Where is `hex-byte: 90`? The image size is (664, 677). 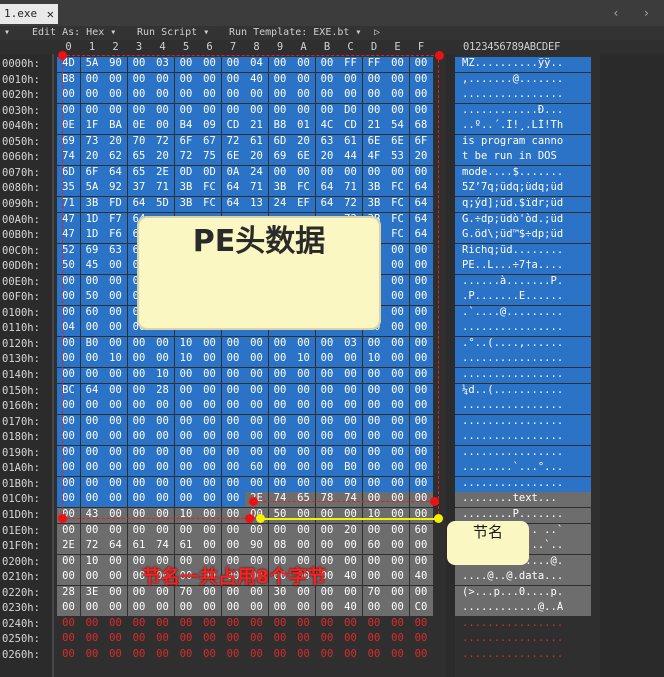
hex-byte: 90 is located at coordinates (256, 547).